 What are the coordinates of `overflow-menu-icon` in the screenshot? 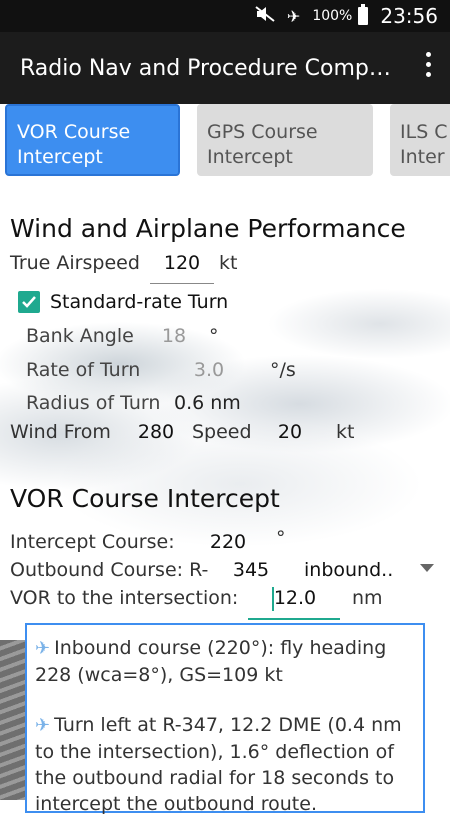 It's located at (429, 67).